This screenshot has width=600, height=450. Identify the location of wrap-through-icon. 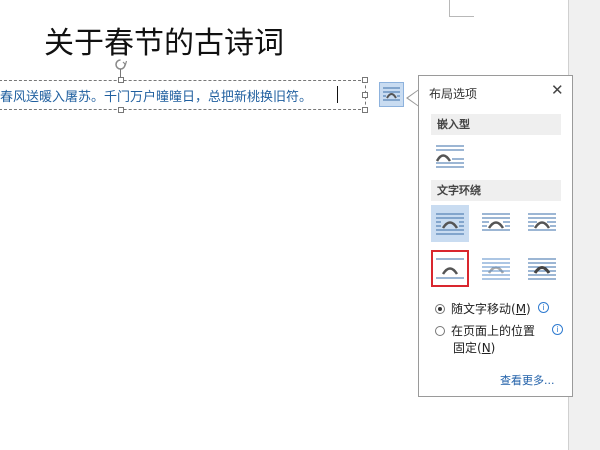
(542, 221).